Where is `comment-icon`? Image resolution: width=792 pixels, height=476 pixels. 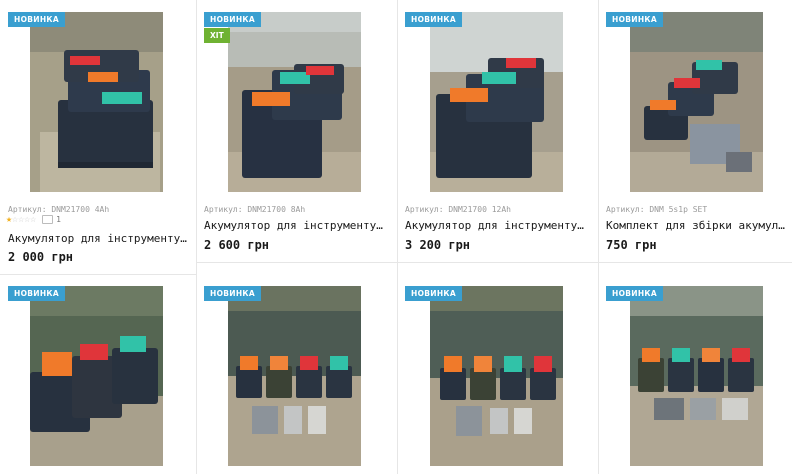 comment-icon is located at coordinates (48, 219).